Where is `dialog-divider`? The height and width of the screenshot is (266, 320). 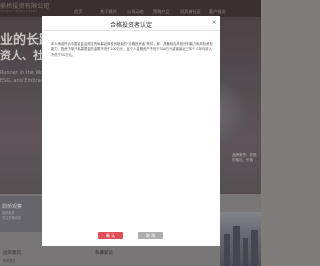
dialog-divider is located at coordinates (131, 30).